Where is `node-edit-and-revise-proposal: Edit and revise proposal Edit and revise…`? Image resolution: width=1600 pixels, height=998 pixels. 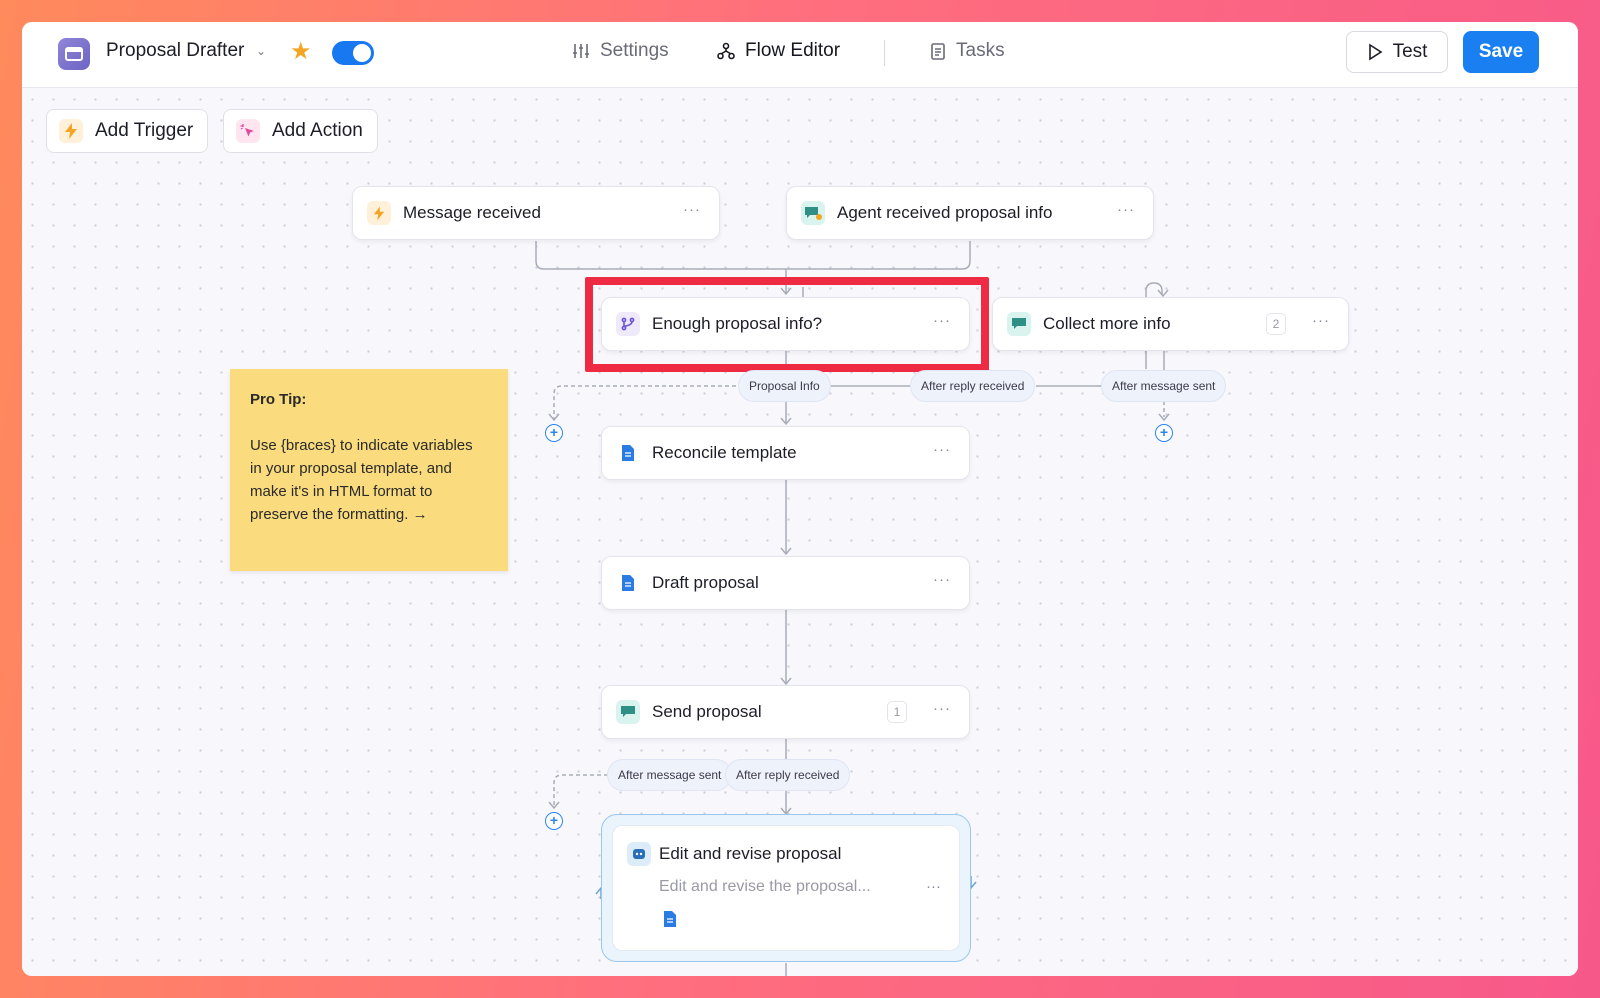
node-edit-and-revise-proposal: Edit and revise proposal Edit and revise… is located at coordinates (786, 888).